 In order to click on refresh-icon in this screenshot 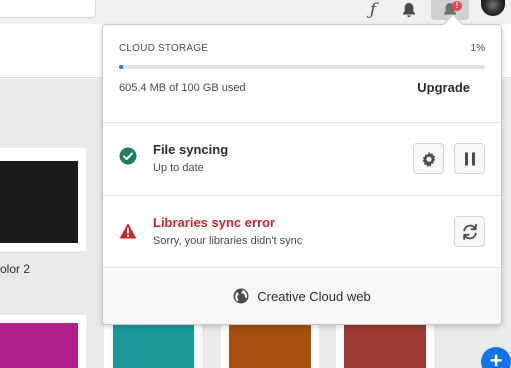, I will do `click(469, 231)`.